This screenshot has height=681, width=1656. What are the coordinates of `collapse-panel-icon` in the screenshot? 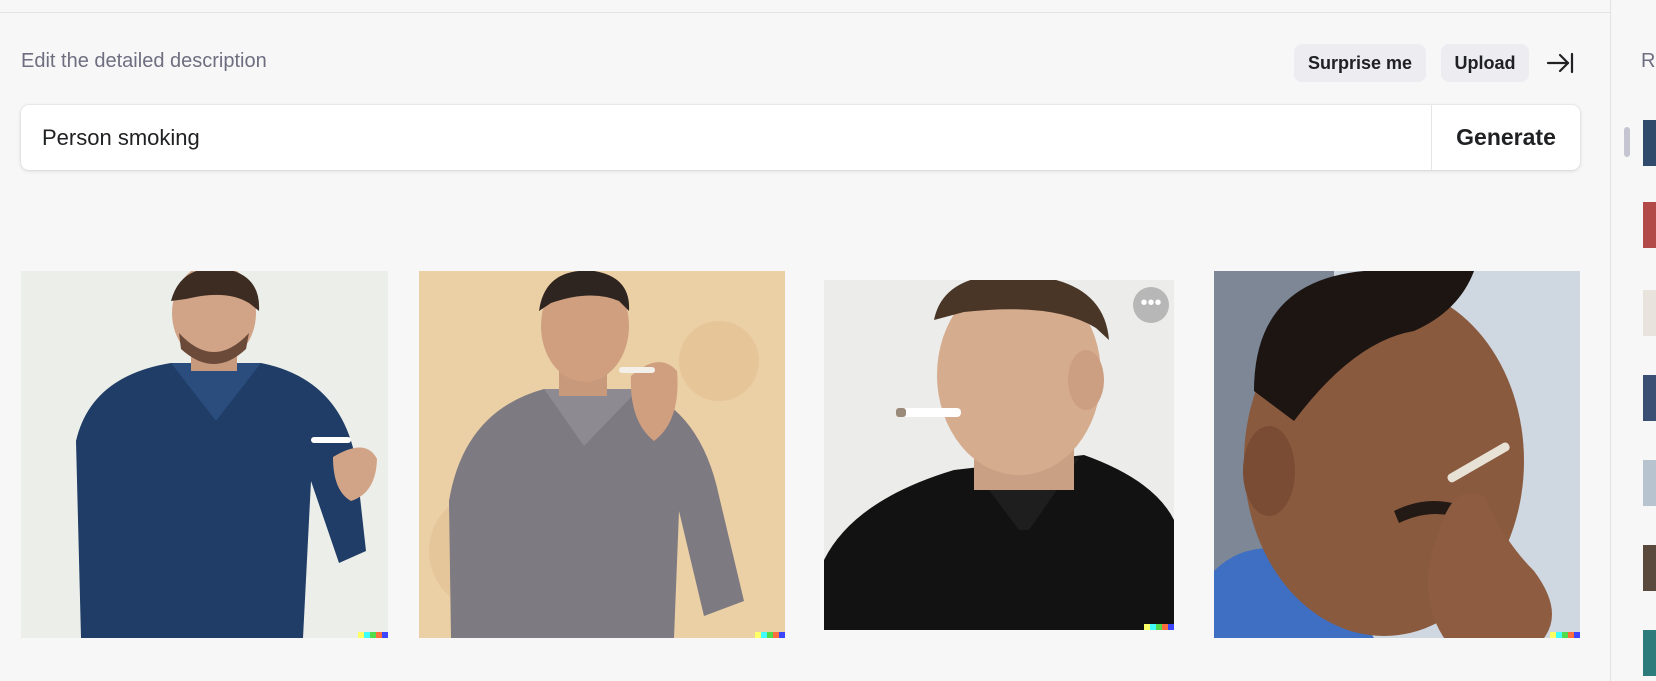 It's located at (1560, 63).